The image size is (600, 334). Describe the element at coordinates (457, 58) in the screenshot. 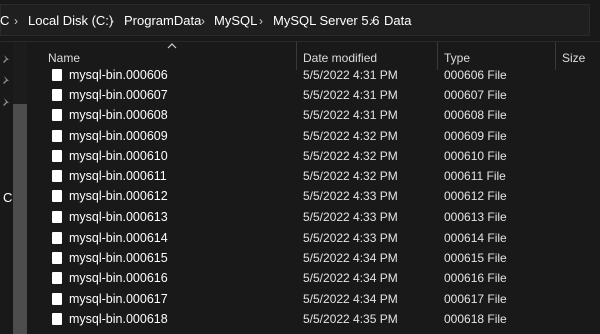

I see `column-header-type: Type` at that location.